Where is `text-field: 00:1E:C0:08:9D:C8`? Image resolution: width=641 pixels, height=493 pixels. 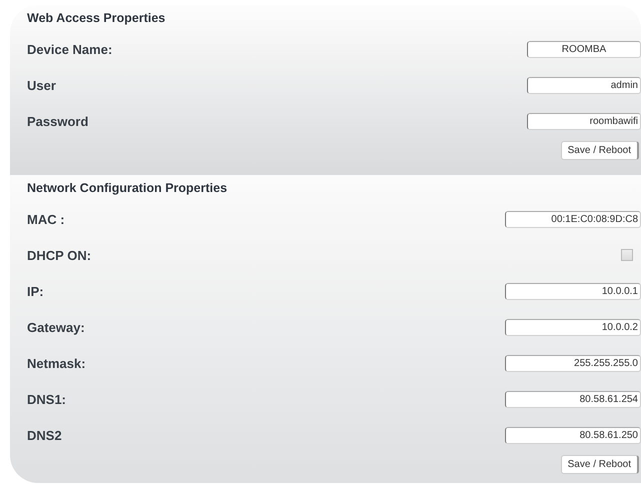
text-field: 00:1E:C0:08:9D:C8 is located at coordinates (573, 219).